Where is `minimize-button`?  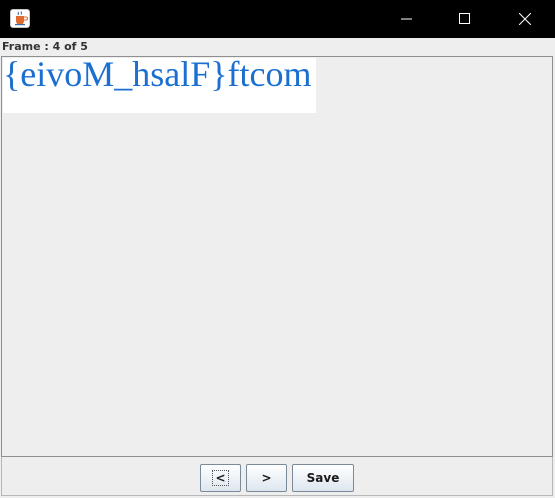
minimize-button is located at coordinates (407, 19).